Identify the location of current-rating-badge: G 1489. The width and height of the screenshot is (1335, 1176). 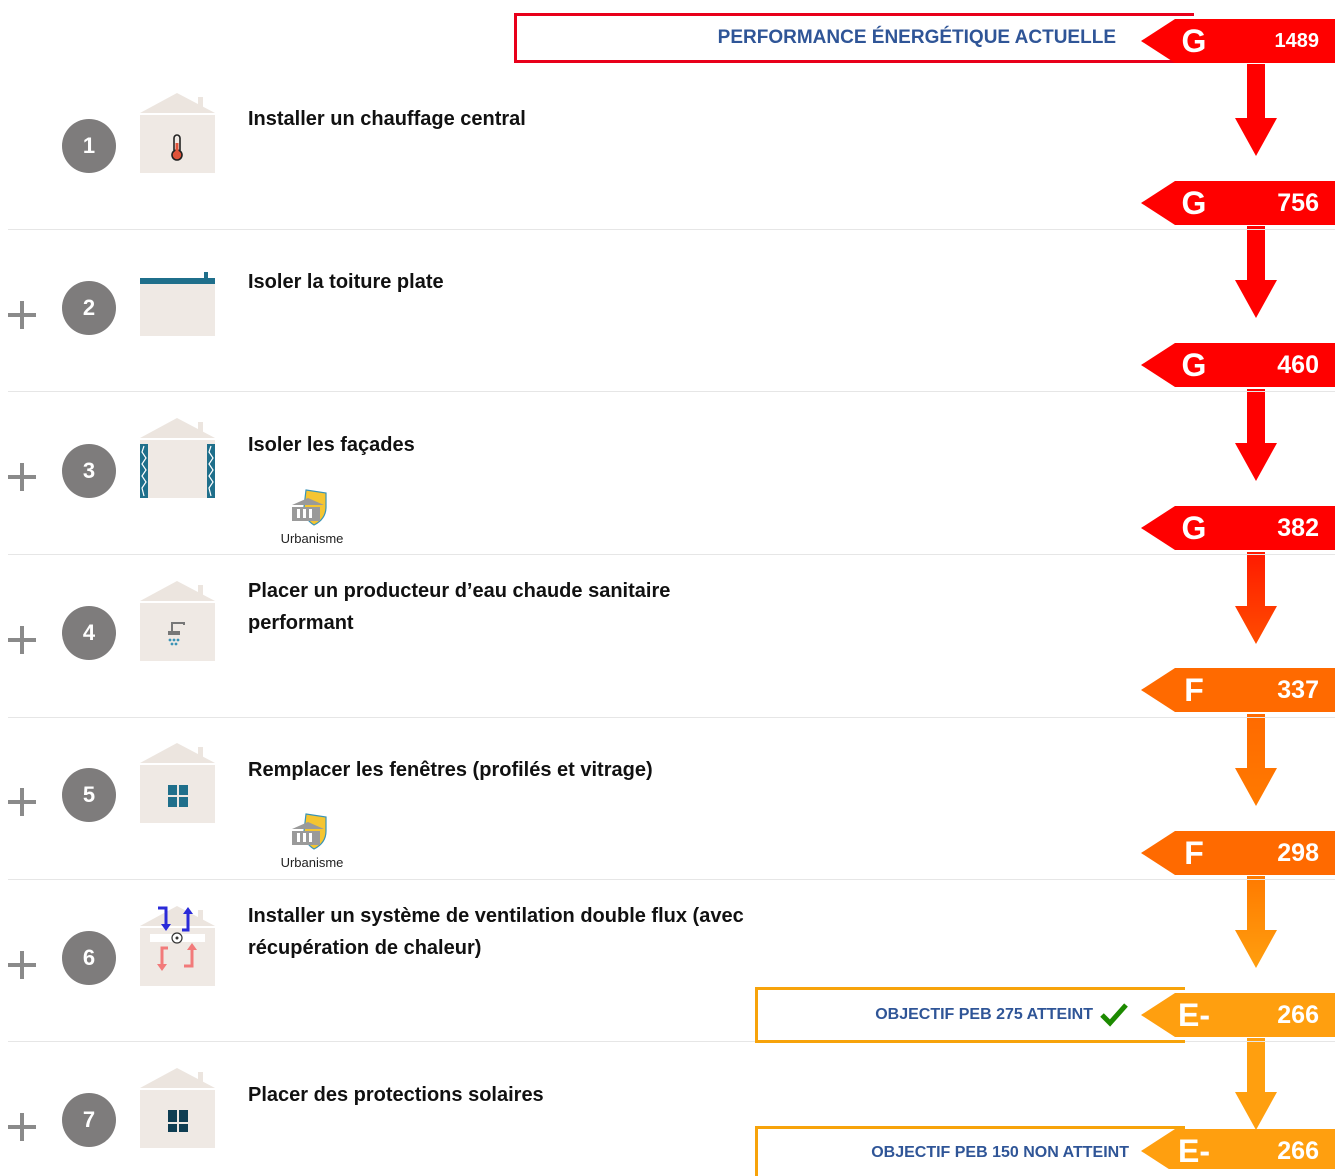
(1238, 41).